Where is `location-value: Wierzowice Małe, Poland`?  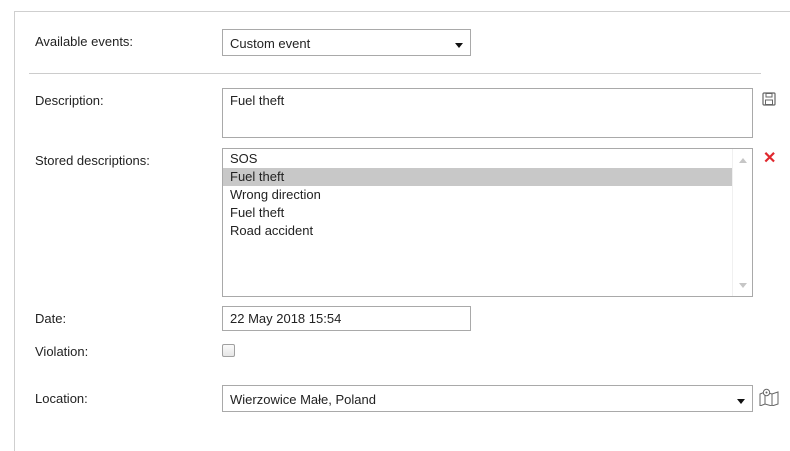
location-value: Wierzowice Małe, Poland is located at coordinates (303, 399).